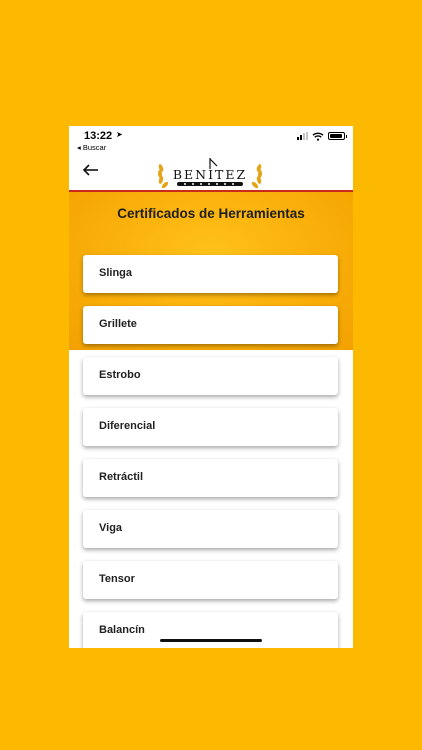 The image size is (422, 750). I want to click on brand-logo: BENITEZ, so click(210, 173).